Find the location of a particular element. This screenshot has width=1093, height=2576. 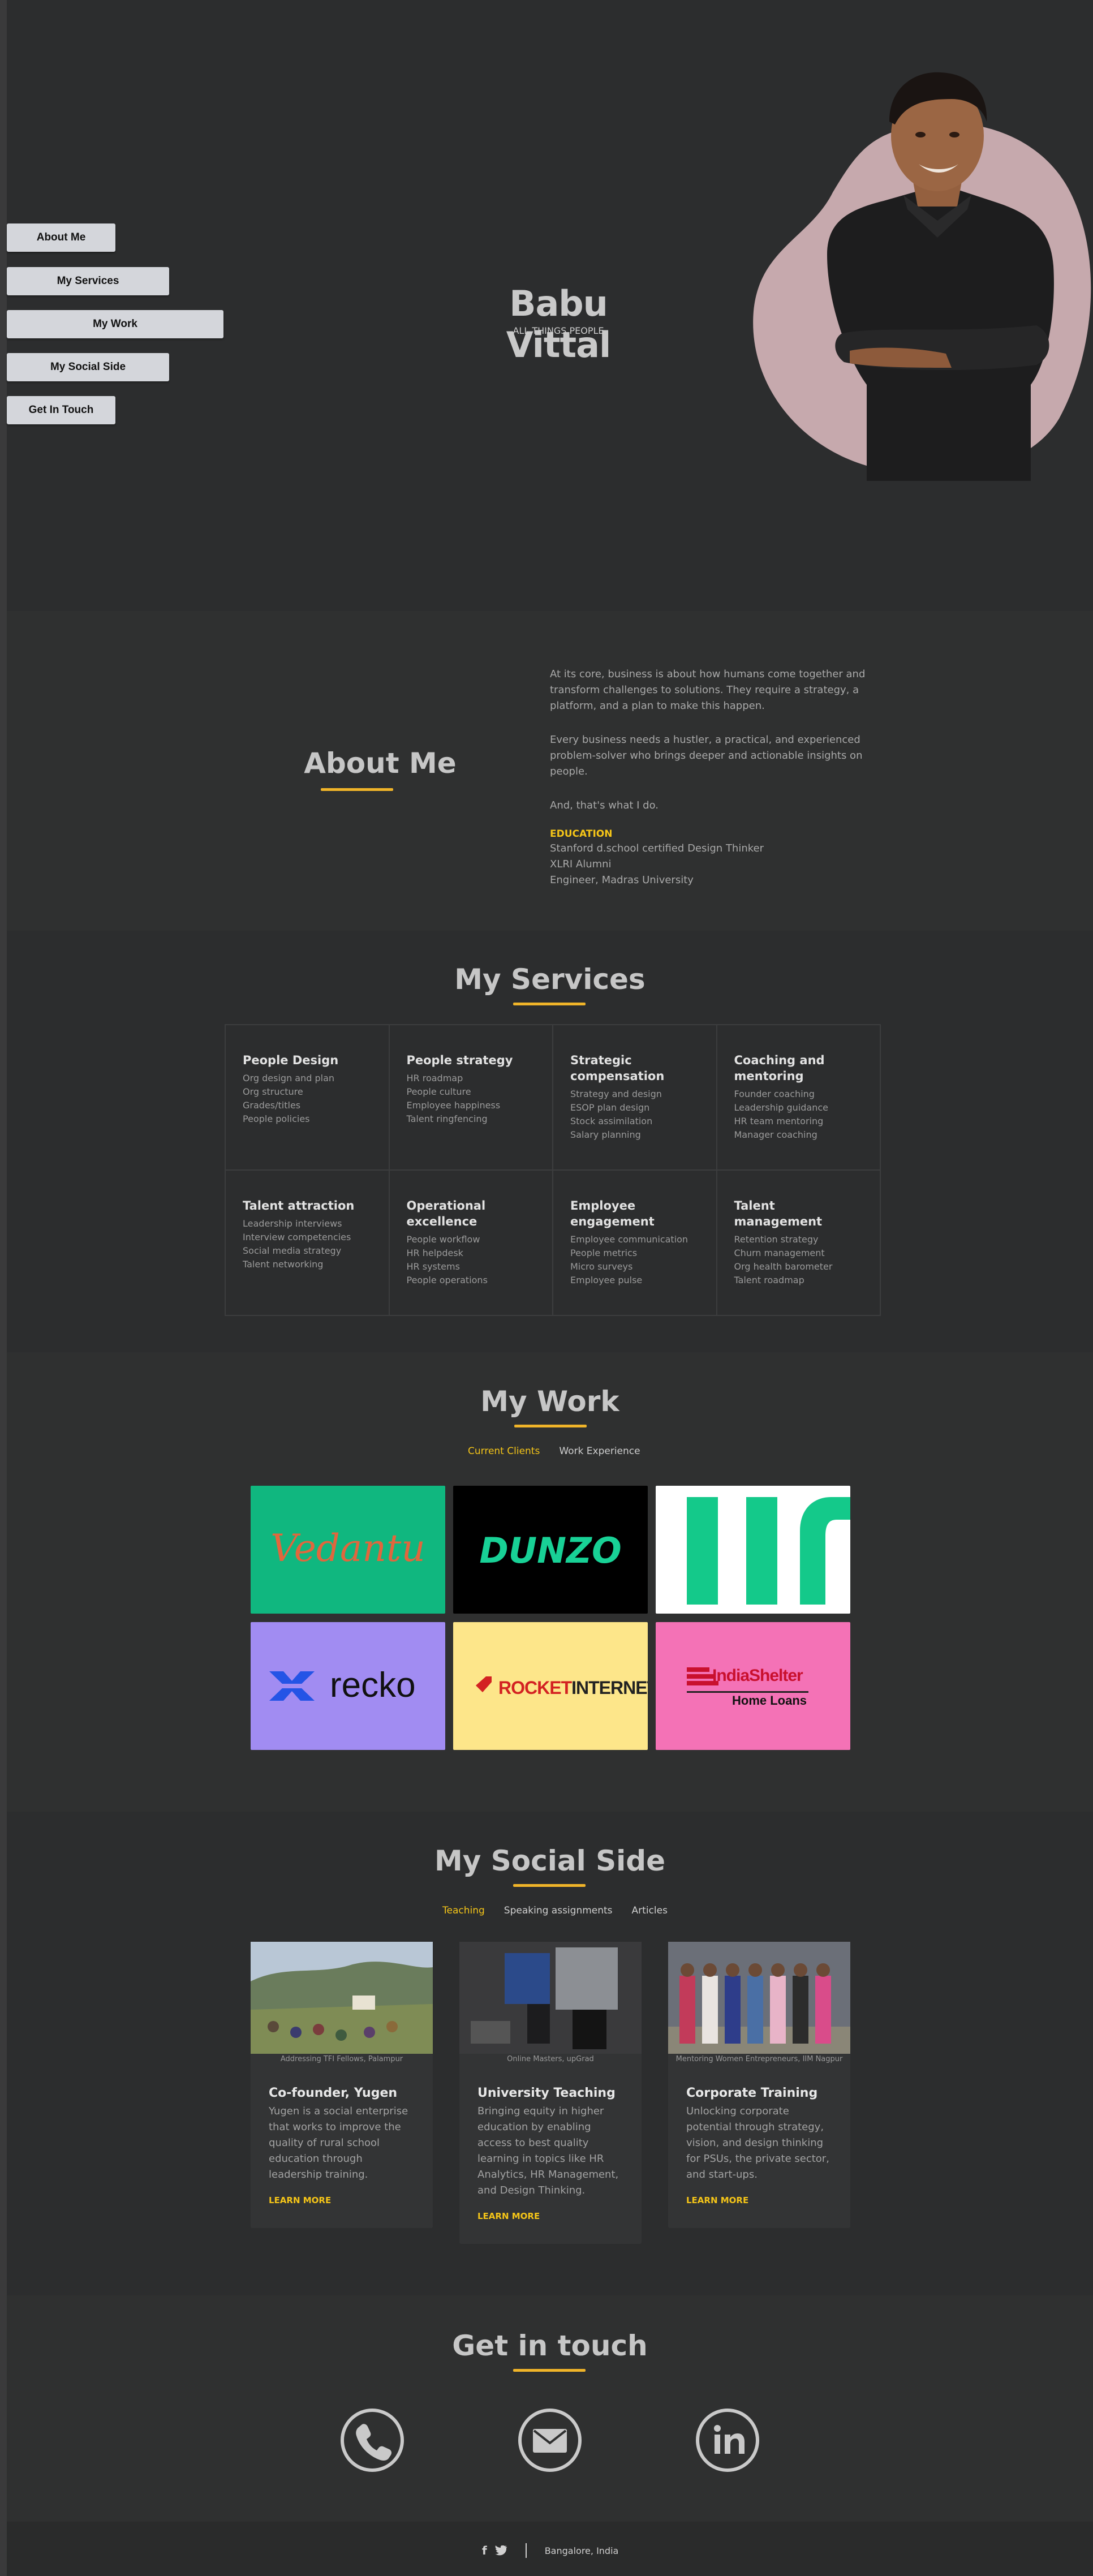

nav-my-social-side-button: My Social Side is located at coordinates (88, 367).